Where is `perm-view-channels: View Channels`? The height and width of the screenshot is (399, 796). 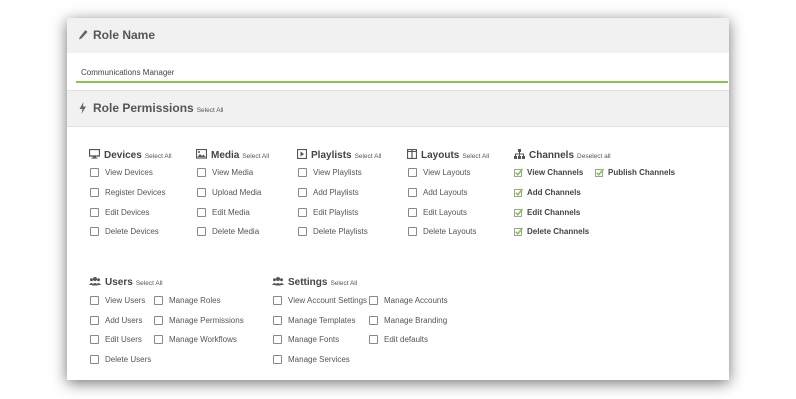 perm-view-channels: View Channels is located at coordinates (548, 172).